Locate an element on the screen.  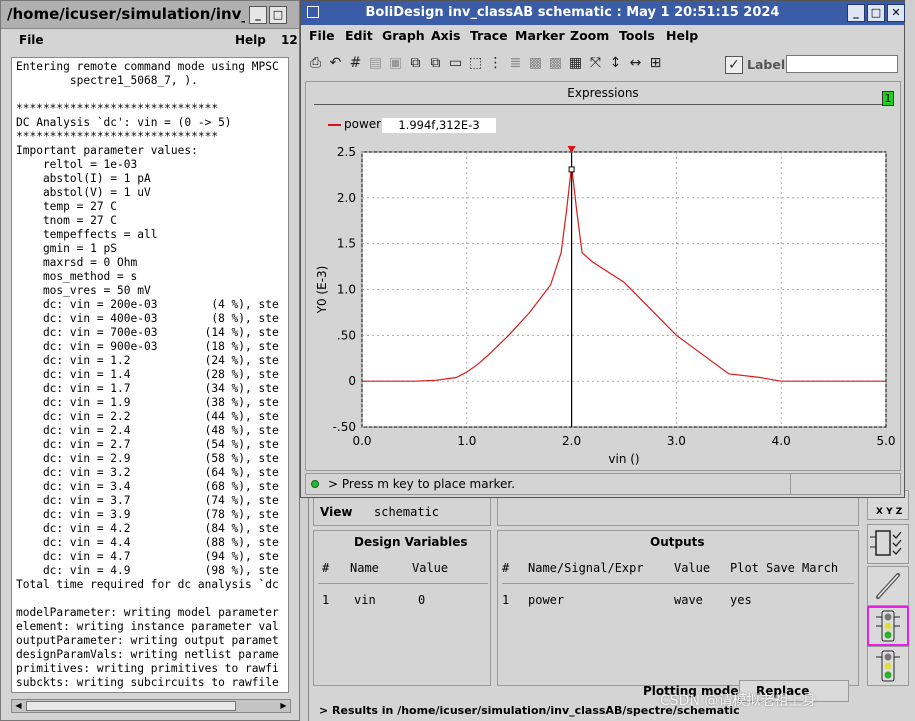
menu-help: Help is located at coordinates (682, 35).